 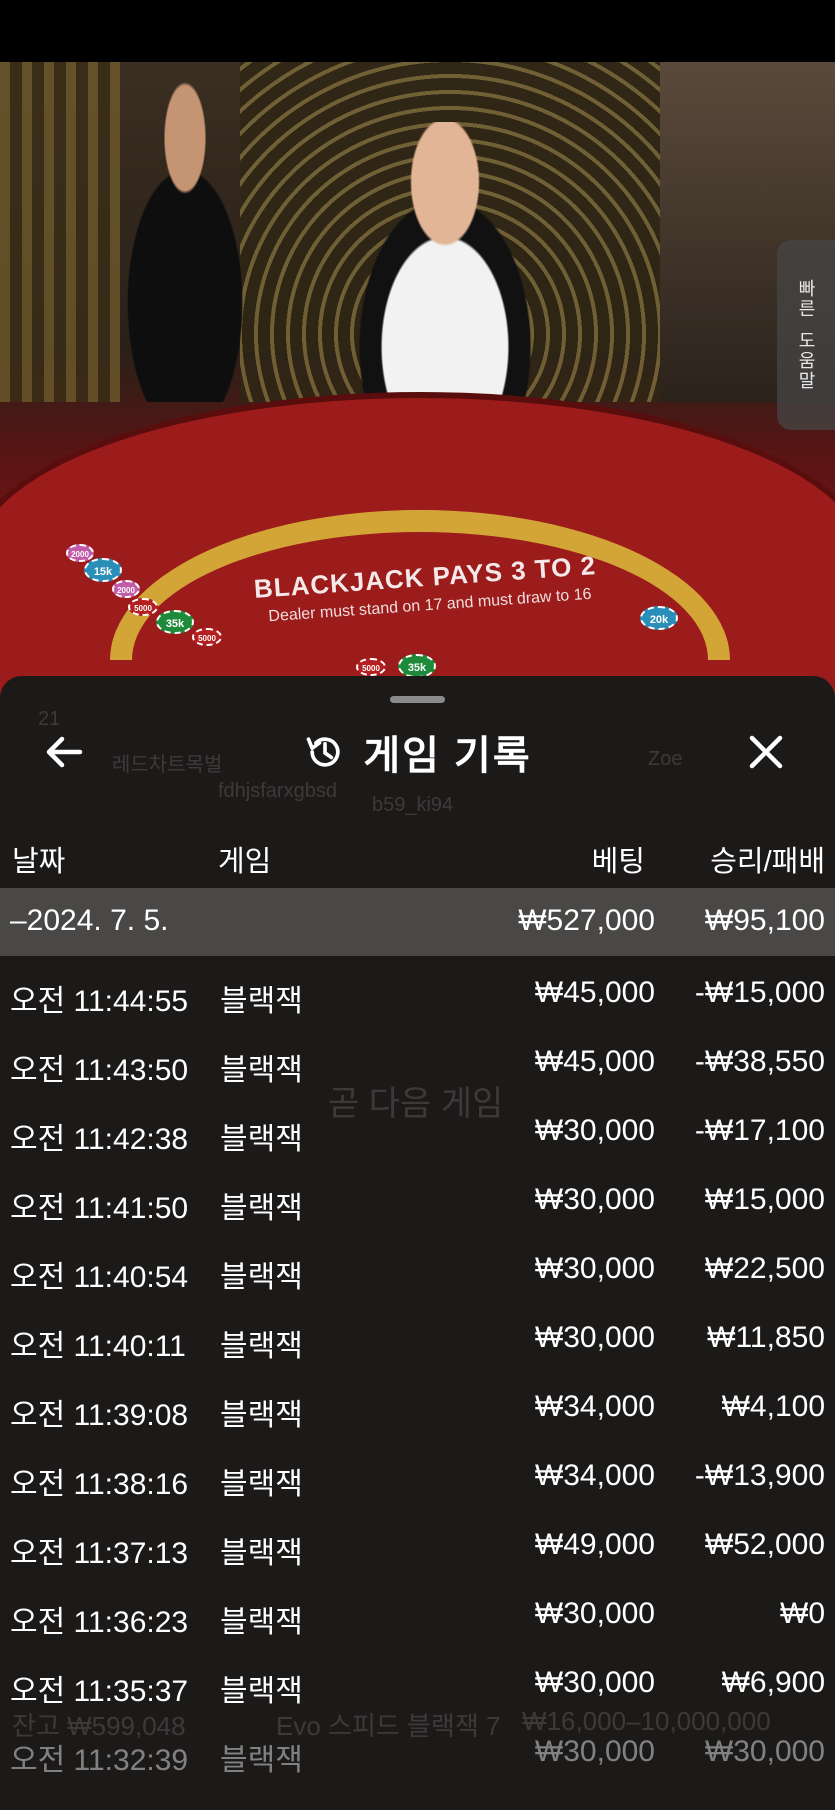 I want to click on row-result: ₩11,850, so click(x=766, y=1337).